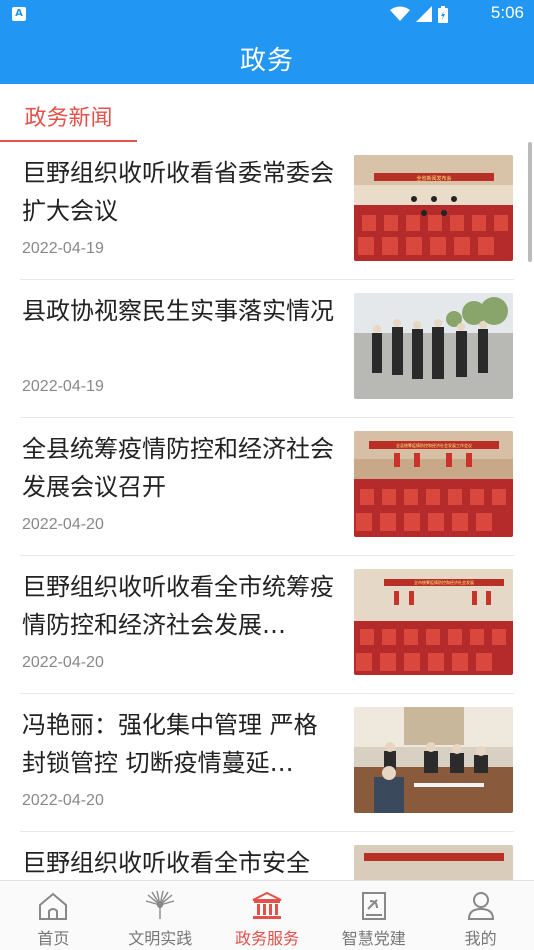 The image size is (534, 950). What do you see at coordinates (160, 938) in the screenshot?
I see `nav-label: 文明实践` at bounding box center [160, 938].